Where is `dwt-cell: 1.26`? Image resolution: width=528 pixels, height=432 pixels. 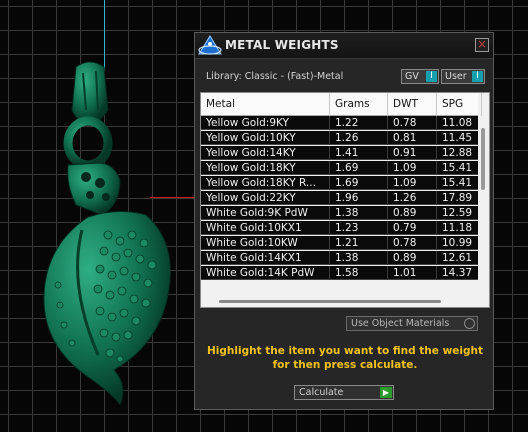 dwt-cell: 1.26 is located at coordinates (412, 198).